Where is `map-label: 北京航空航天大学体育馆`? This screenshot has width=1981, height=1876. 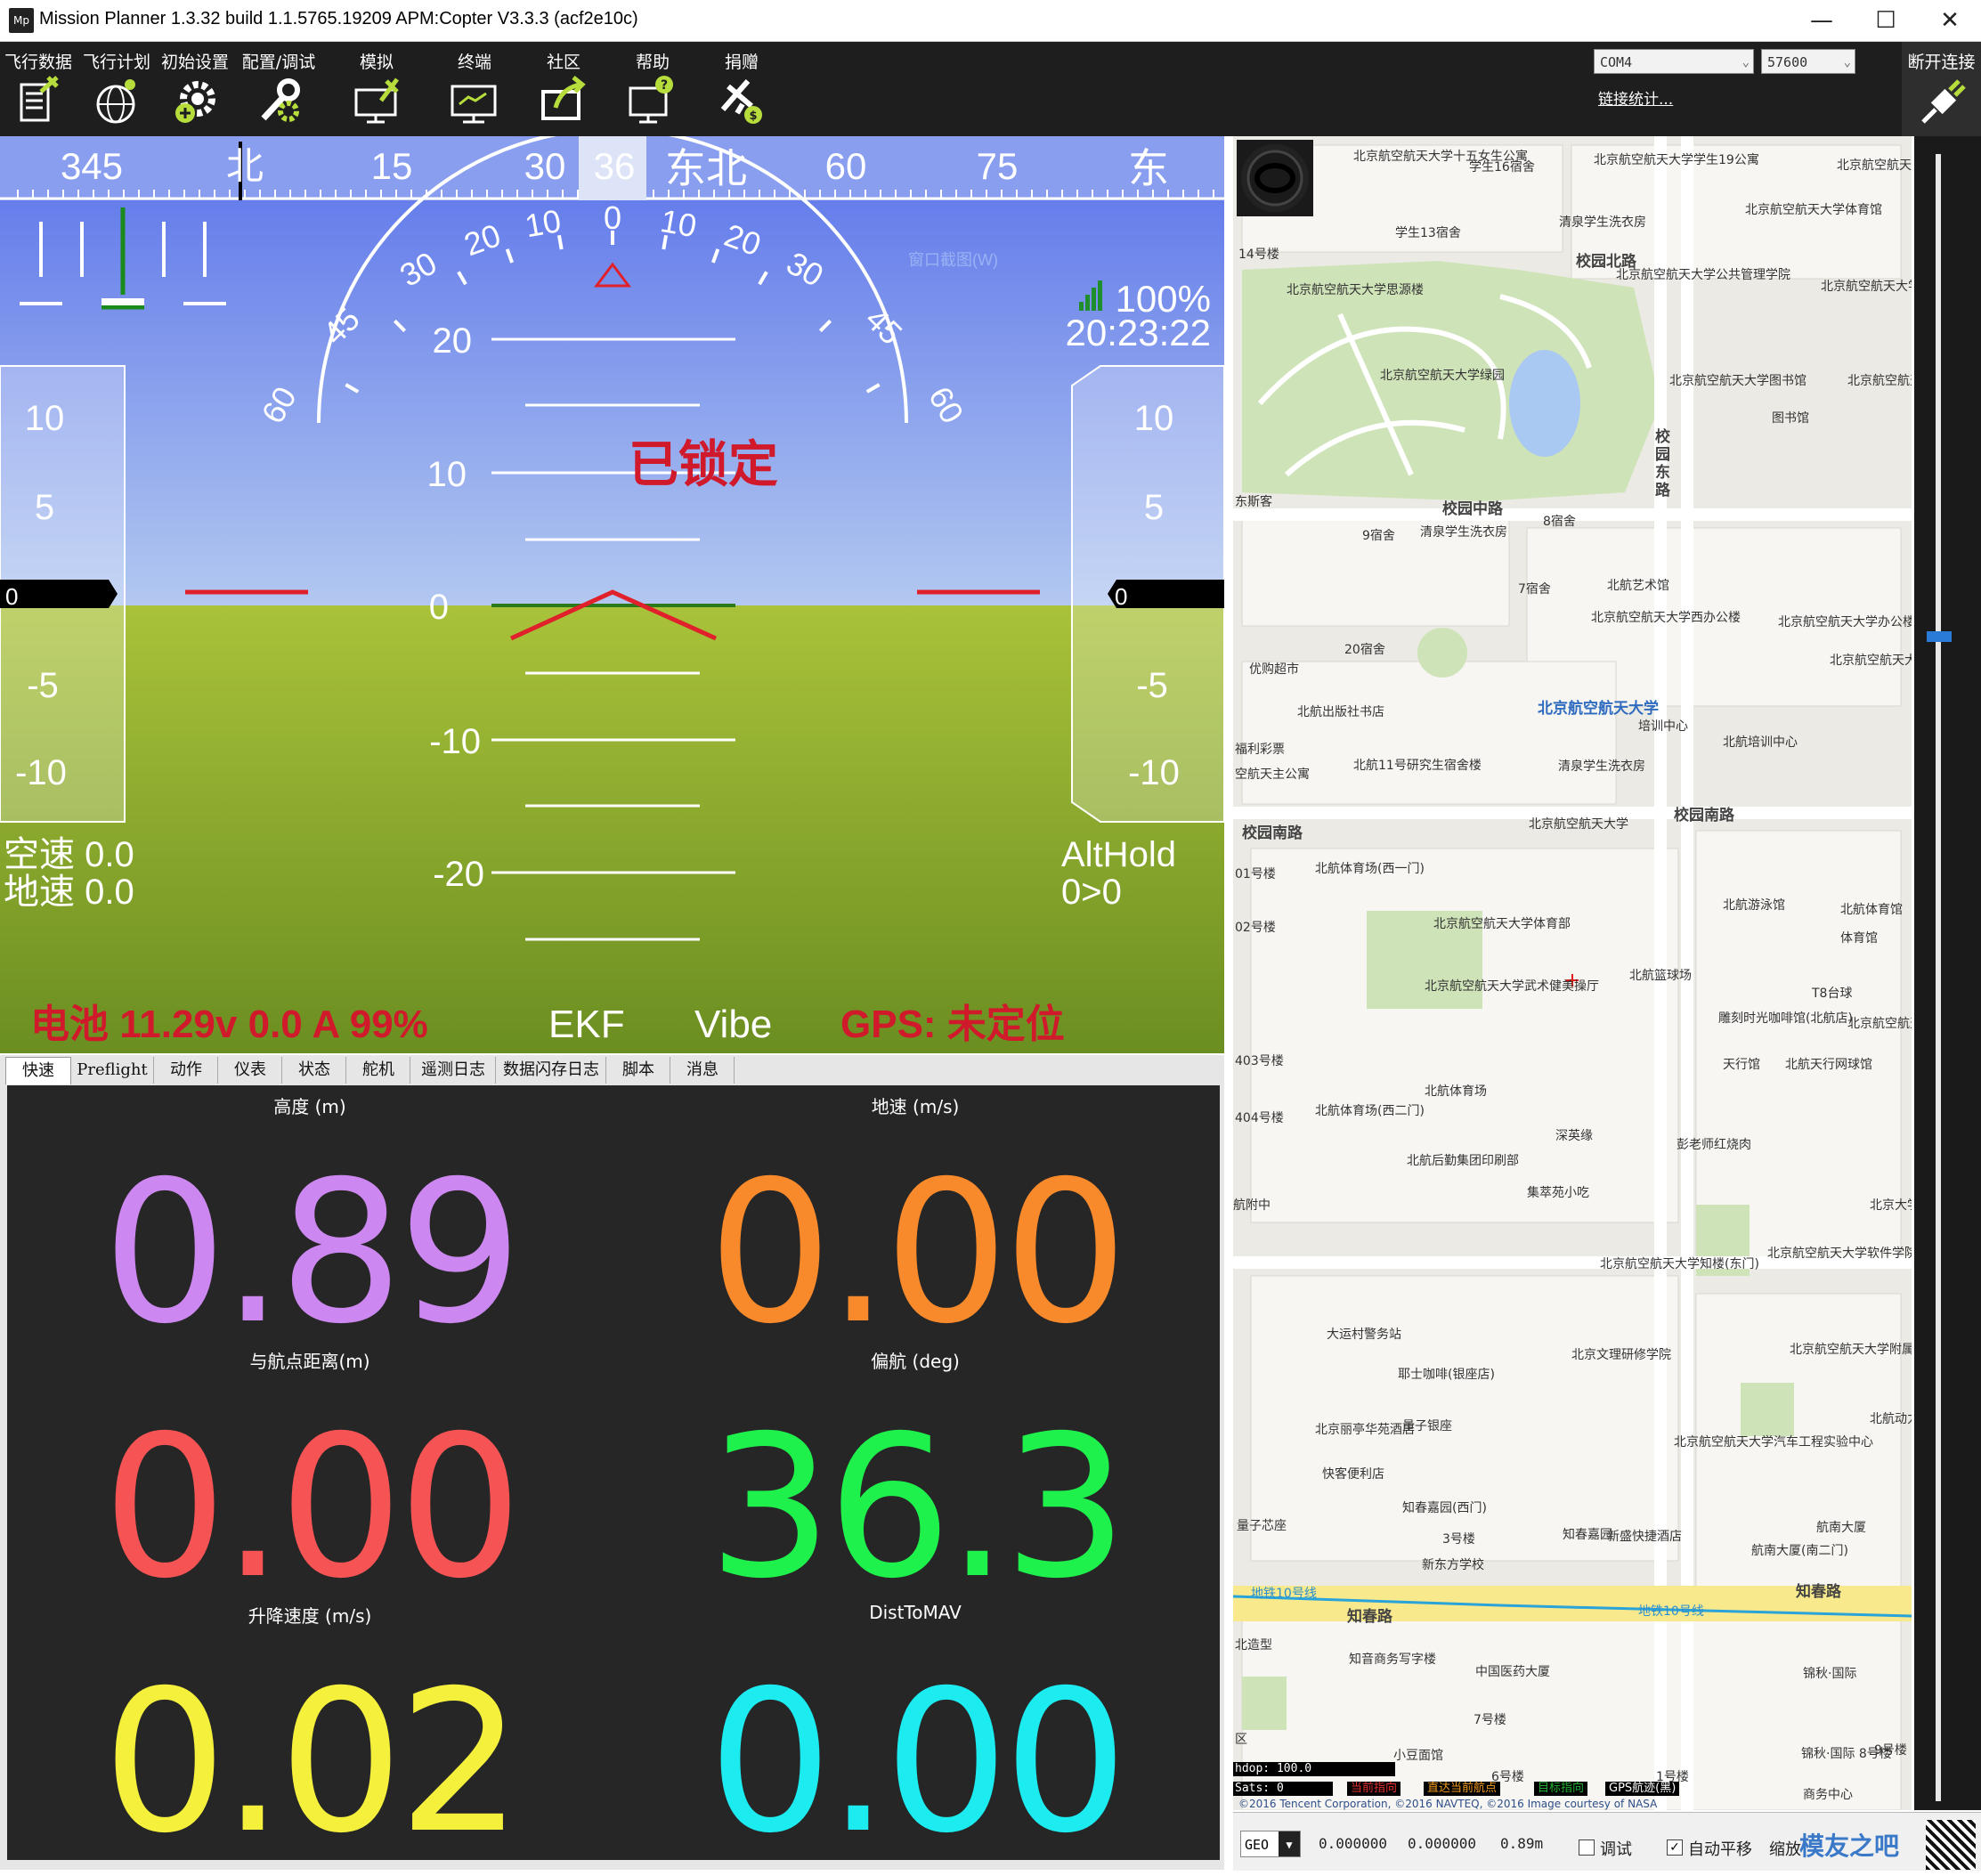
map-label: 北京航空航天大学体育馆 is located at coordinates (1814, 210).